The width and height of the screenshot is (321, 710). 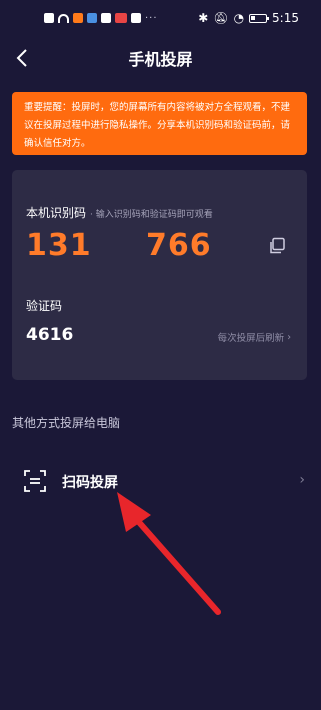 I want to click on page-title: 手机投屏, so click(x=160, y=59).